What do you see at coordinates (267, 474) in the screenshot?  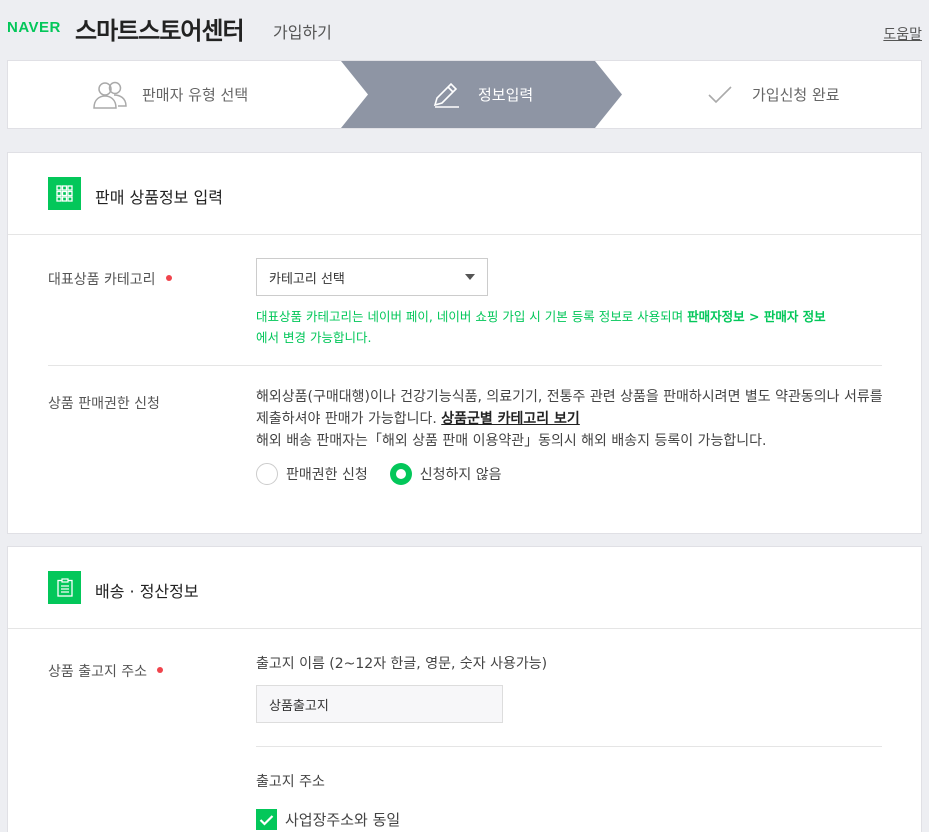 I see `radio-apply-circle` at bounding box center [267, 474].